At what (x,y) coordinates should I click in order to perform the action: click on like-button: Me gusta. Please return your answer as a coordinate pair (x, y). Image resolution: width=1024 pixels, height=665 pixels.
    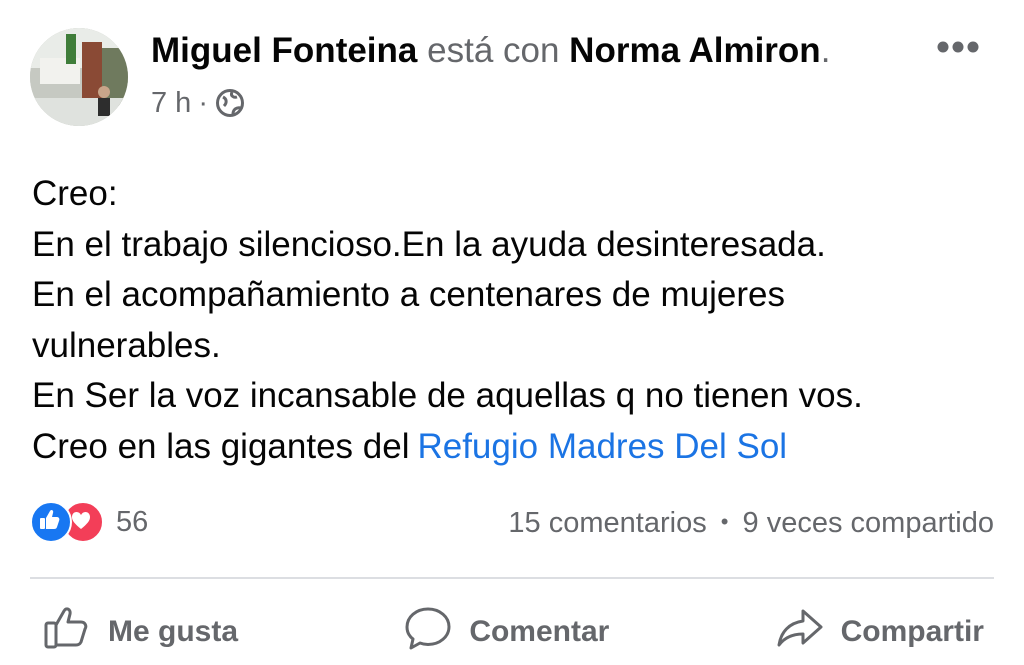
    Looking at the image, I should click on (139, 632).